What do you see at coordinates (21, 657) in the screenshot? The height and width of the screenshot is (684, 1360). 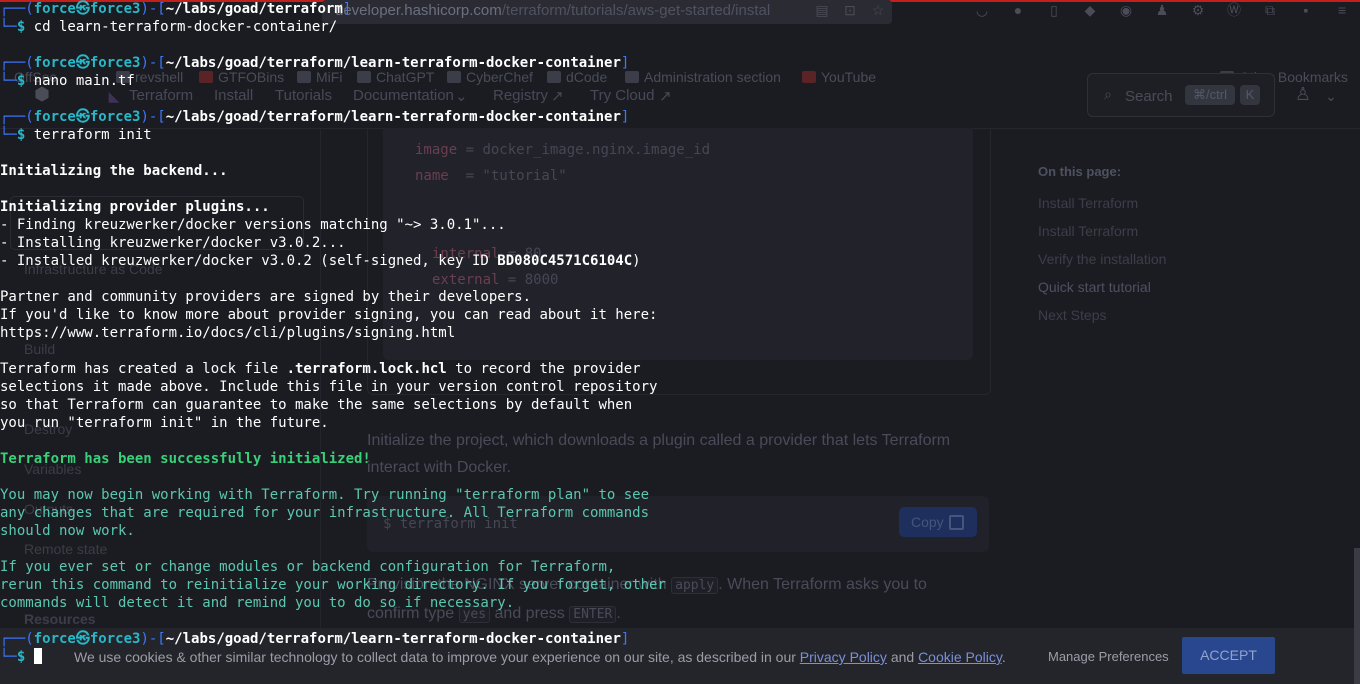 I see `terminal-input-line: └─$` at bounding box center [21, 657].